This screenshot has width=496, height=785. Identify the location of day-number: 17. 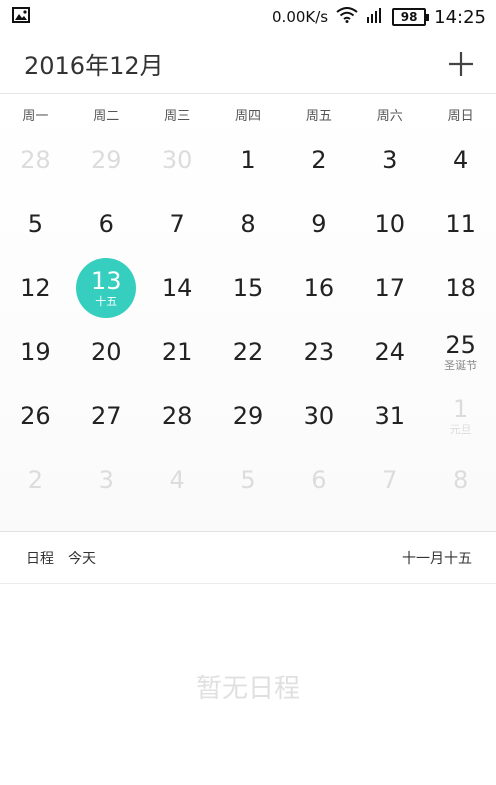
(389, 288).